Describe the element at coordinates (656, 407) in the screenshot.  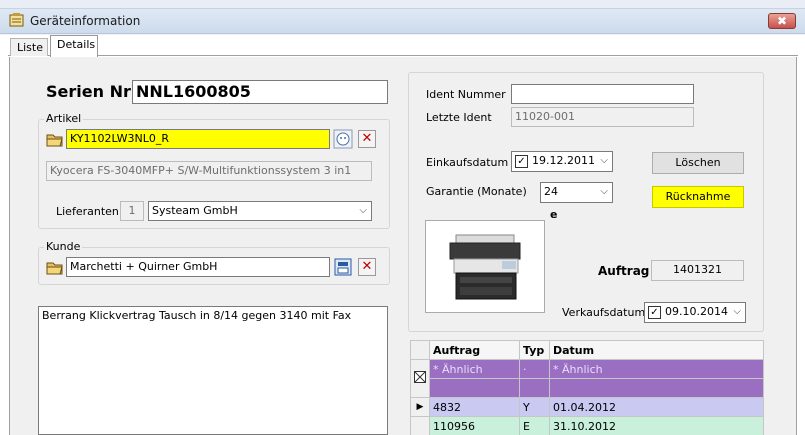
I see `cell-datum: 01.04.2012` at that location.